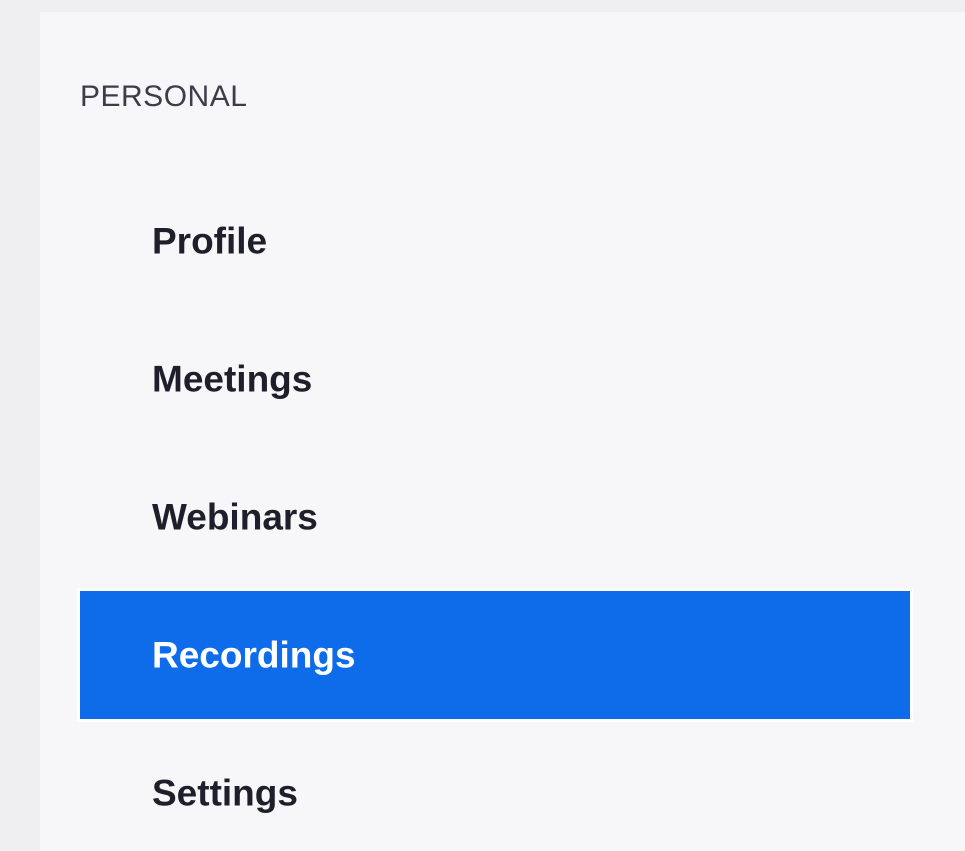 The height and width of the screenshot is (851, 965). Describe the element at coordinates (164, 96) in the screenshot. I see `section-header-personal: PERSONAL` at that location.